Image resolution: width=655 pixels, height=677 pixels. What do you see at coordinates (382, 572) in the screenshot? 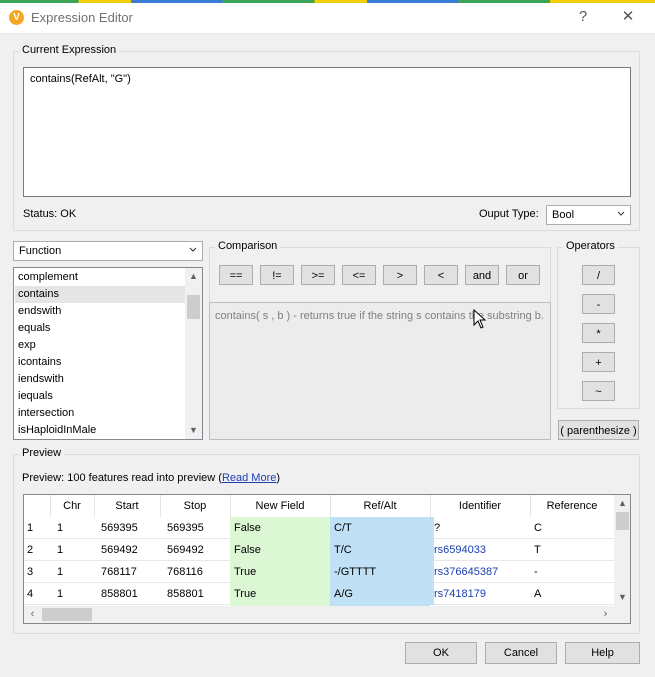
I see `refalt-cell: -/GTTTT` at bounding box center [382, 572].